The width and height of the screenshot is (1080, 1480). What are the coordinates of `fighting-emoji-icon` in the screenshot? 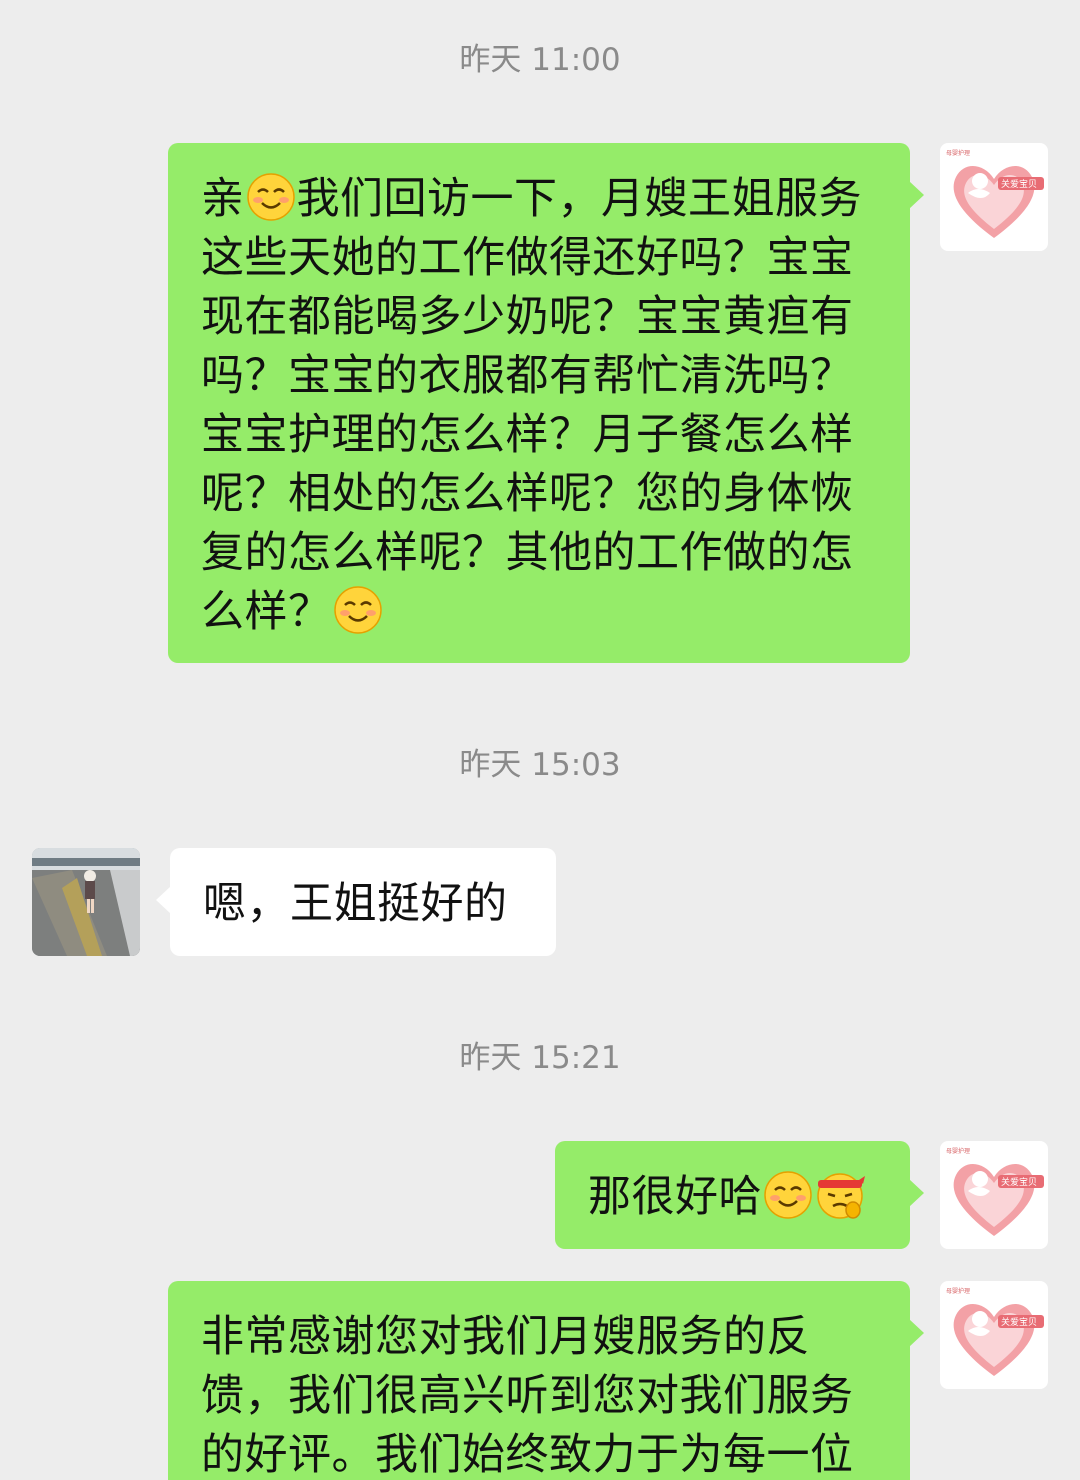 It's located at (840, 1195).